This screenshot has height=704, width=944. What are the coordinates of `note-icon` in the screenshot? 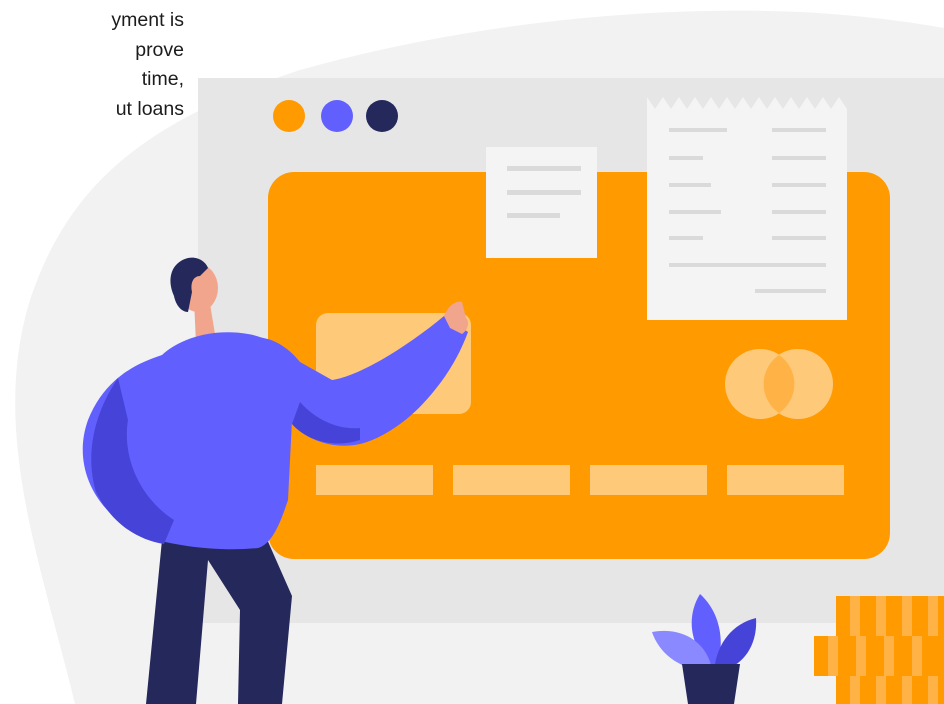 It's located at (541, 202).